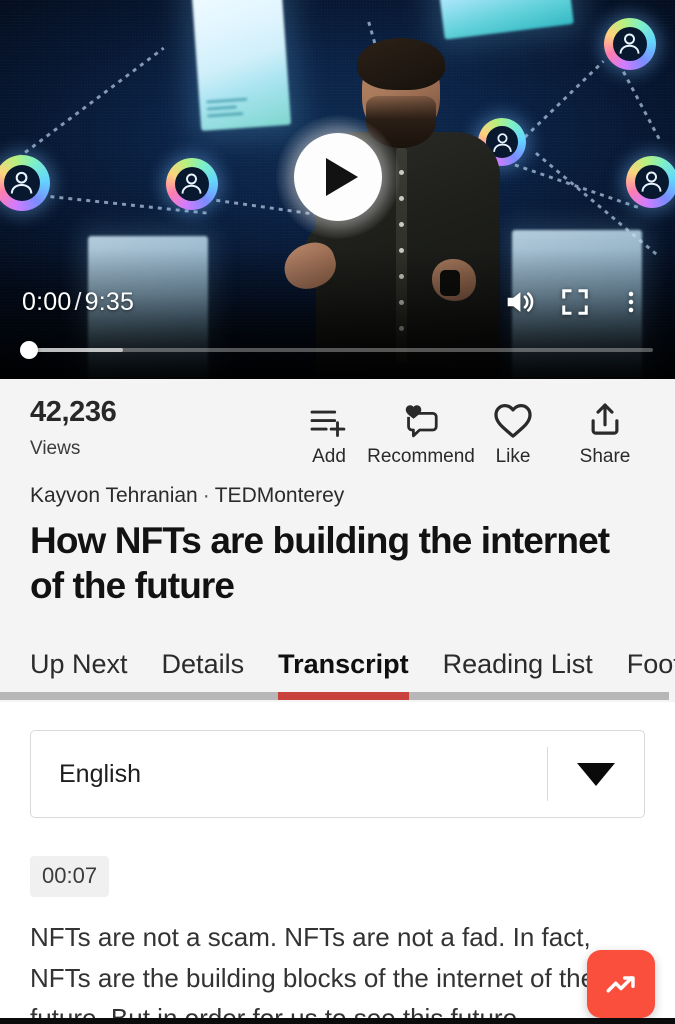  I want to click on language-select: English, so click(337, 774).